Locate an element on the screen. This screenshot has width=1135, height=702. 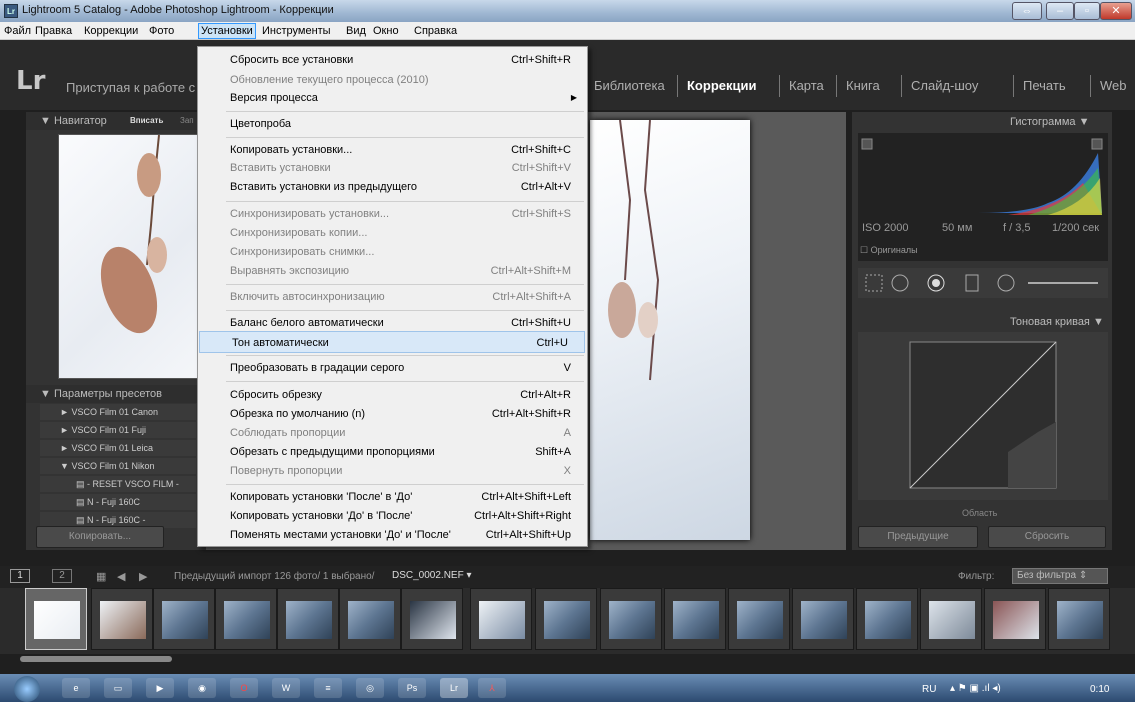
tone-curve is located at coordinates (983, 416).